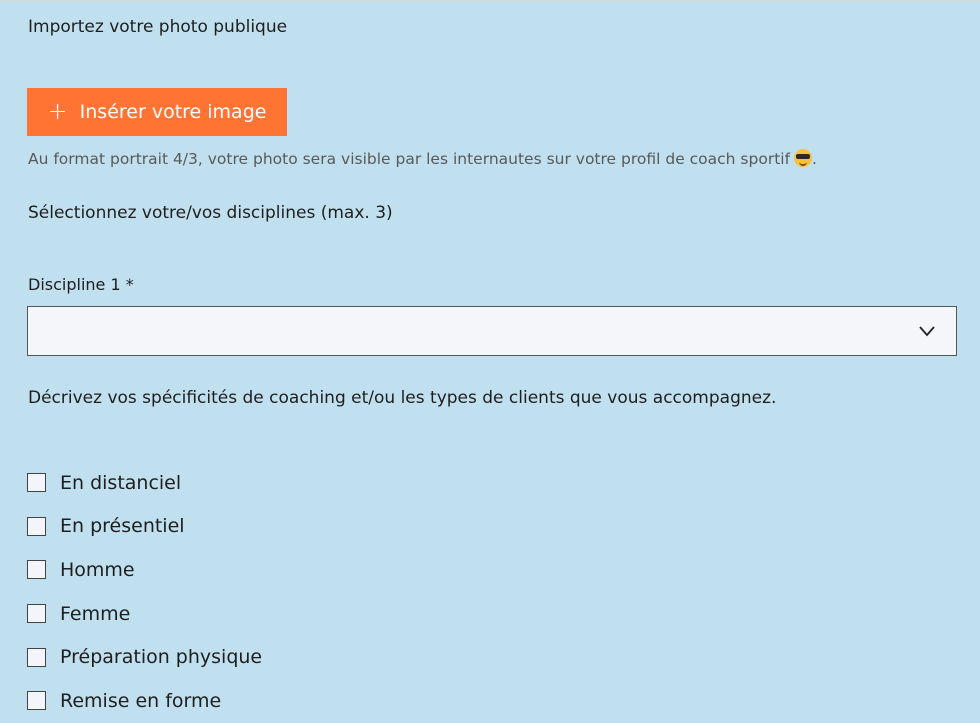 The width and height of the screenshot is (980, 723). I want to click on insert-image-button: + Insérer votre image, so click(157, 112).